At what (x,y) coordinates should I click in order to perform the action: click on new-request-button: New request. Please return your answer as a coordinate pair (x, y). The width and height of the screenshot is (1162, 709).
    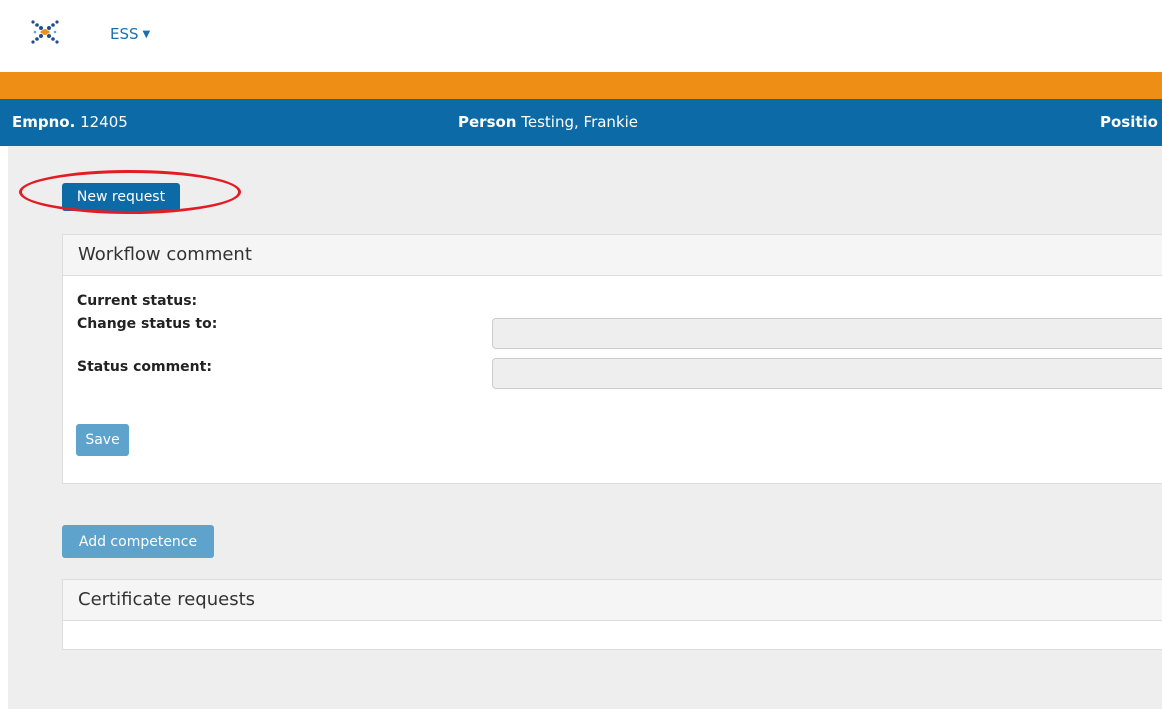
    Looking at the image, I should click on (121, 197).